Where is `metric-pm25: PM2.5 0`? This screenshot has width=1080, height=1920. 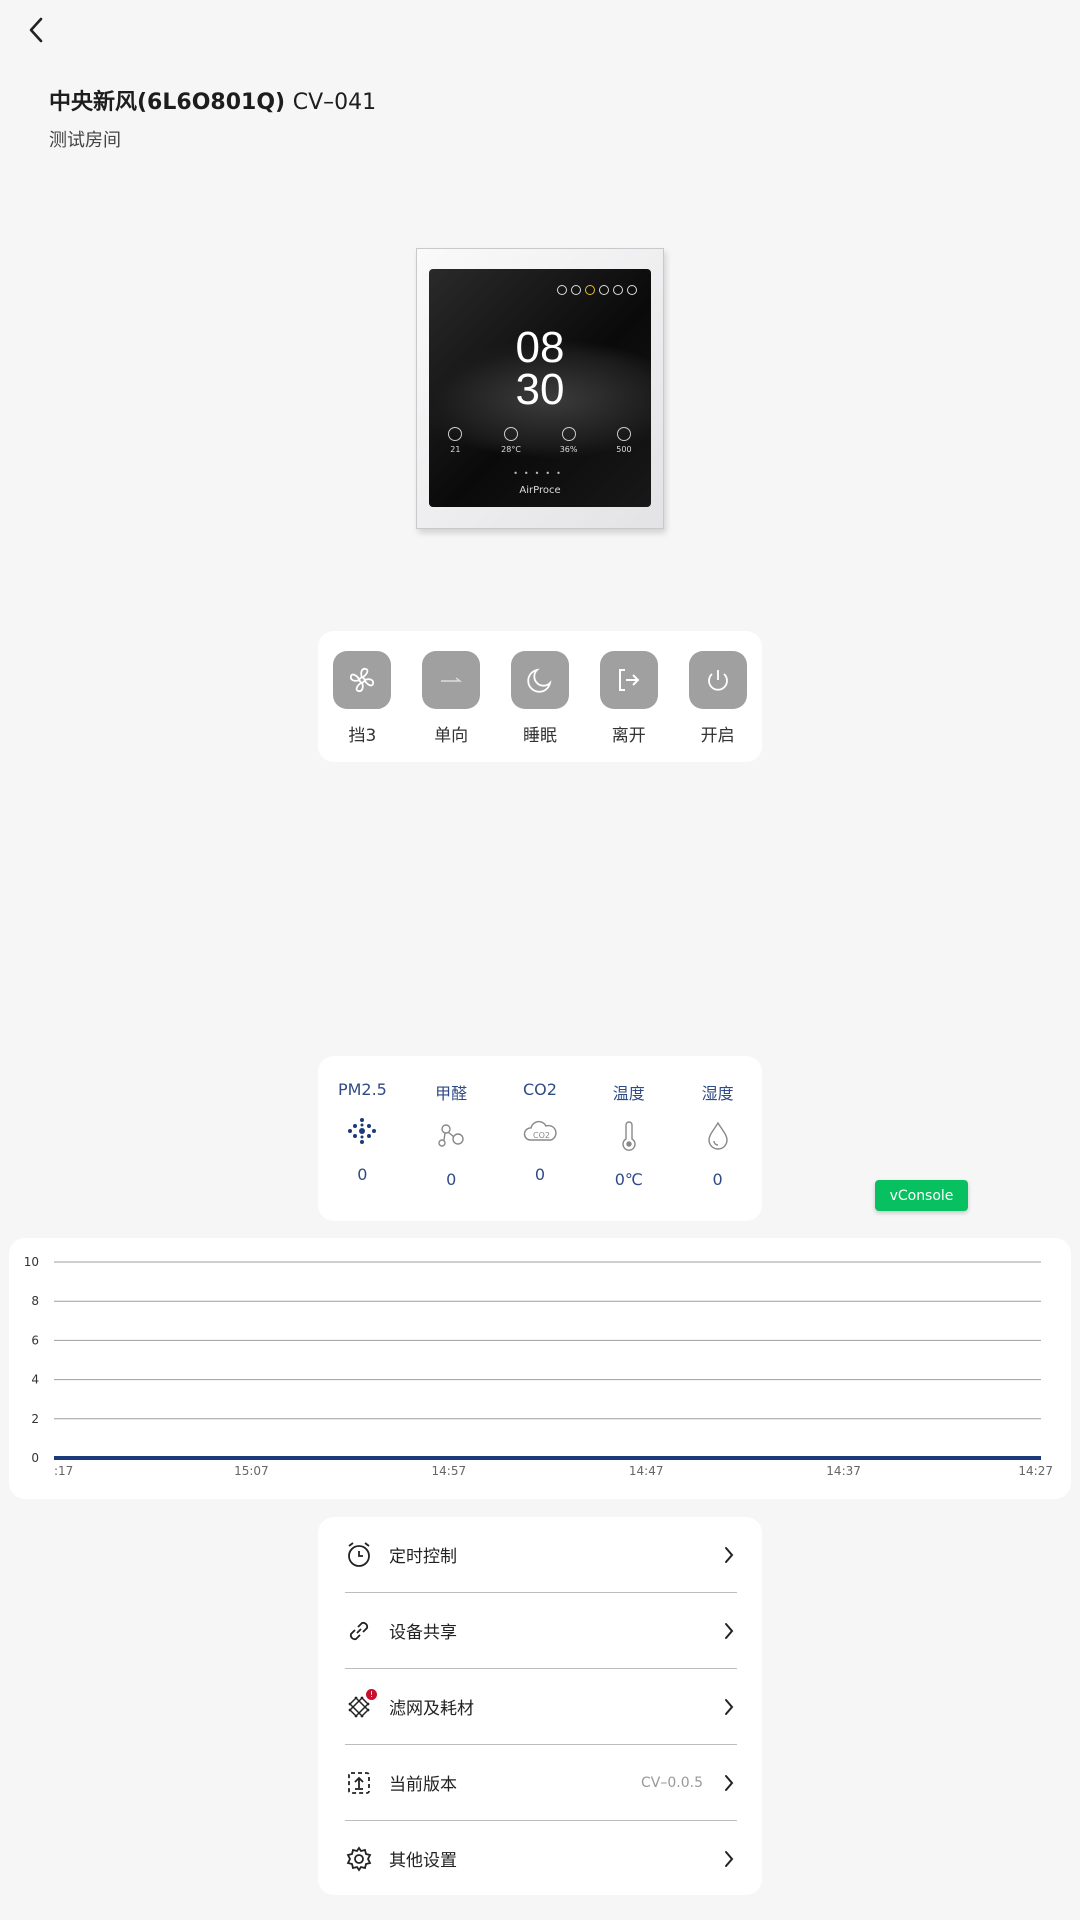 metric-pm25: PM2.5 0 is located at coordinates (362, 1138).